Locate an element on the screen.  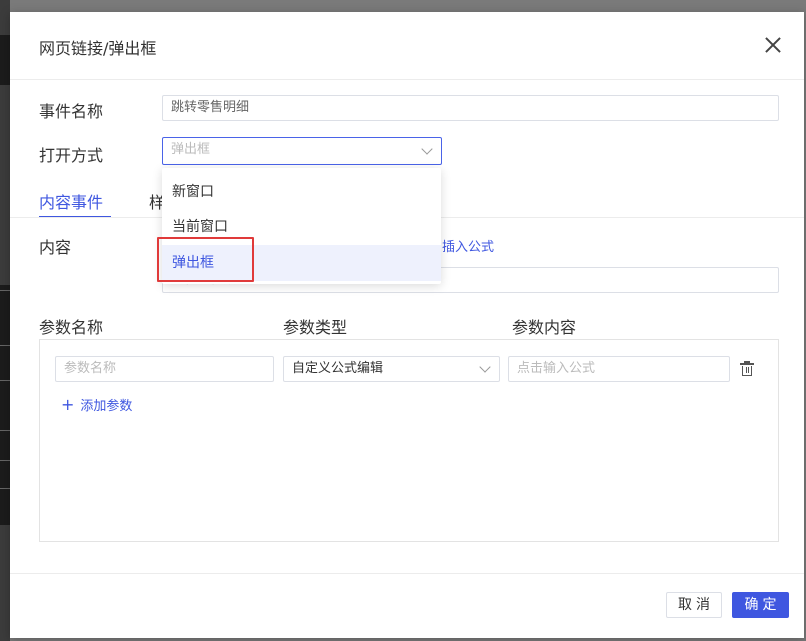
dialog-title: 网页链接/弹出框 is located at coordinates (98, 48).